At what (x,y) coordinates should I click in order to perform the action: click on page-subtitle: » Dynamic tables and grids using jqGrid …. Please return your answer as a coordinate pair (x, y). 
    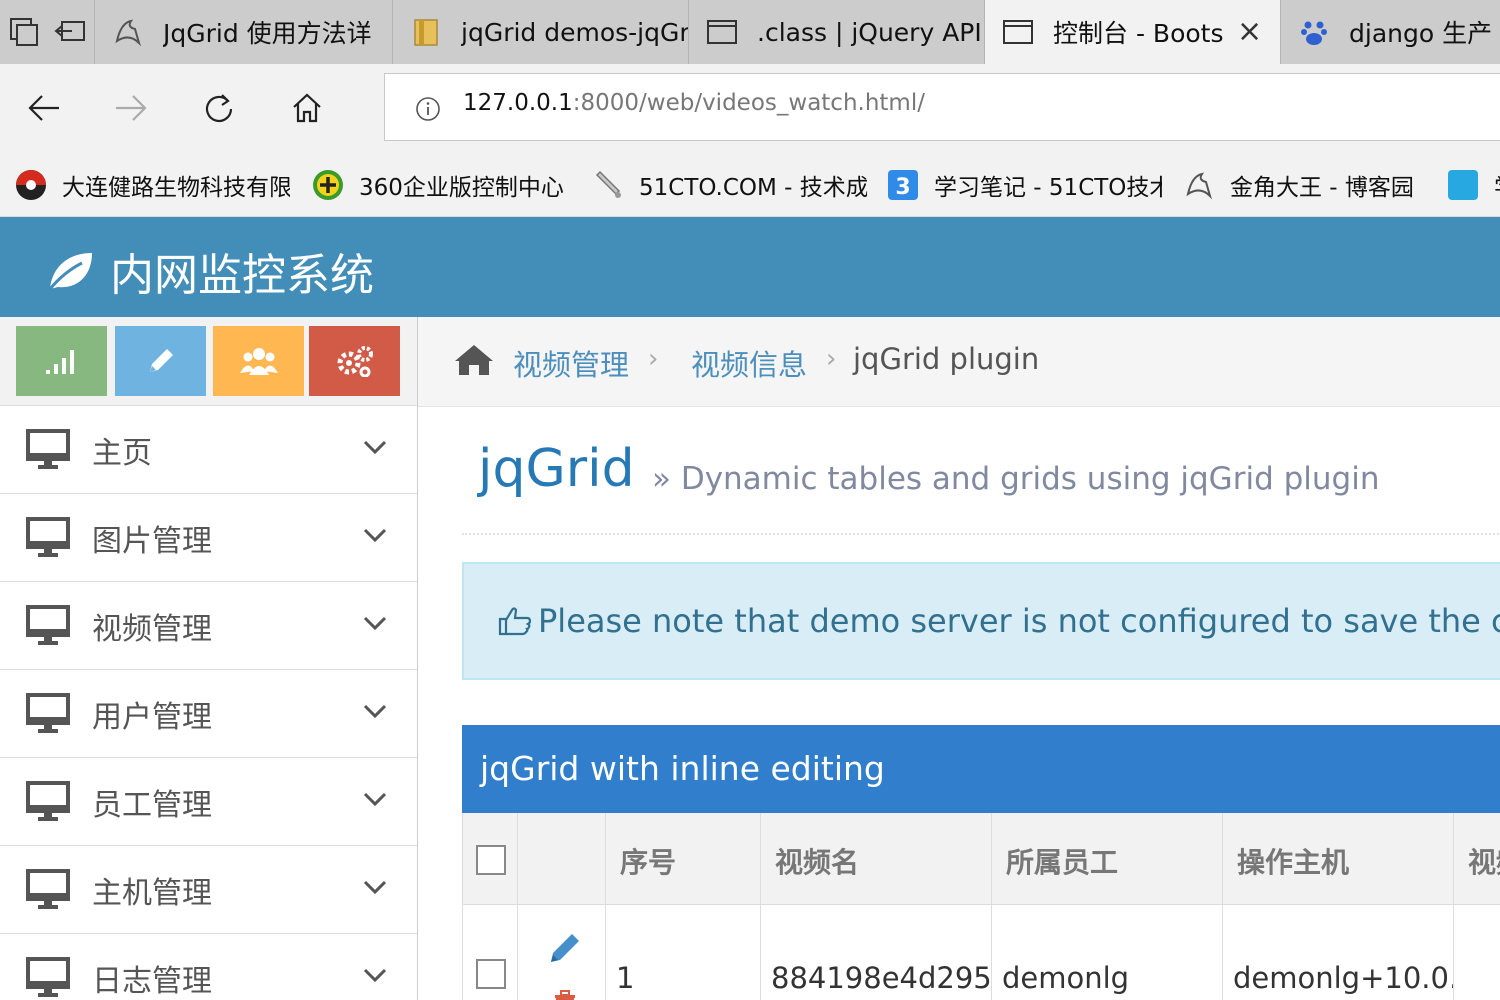
    Looking at the image, I should click on (1016, 479).